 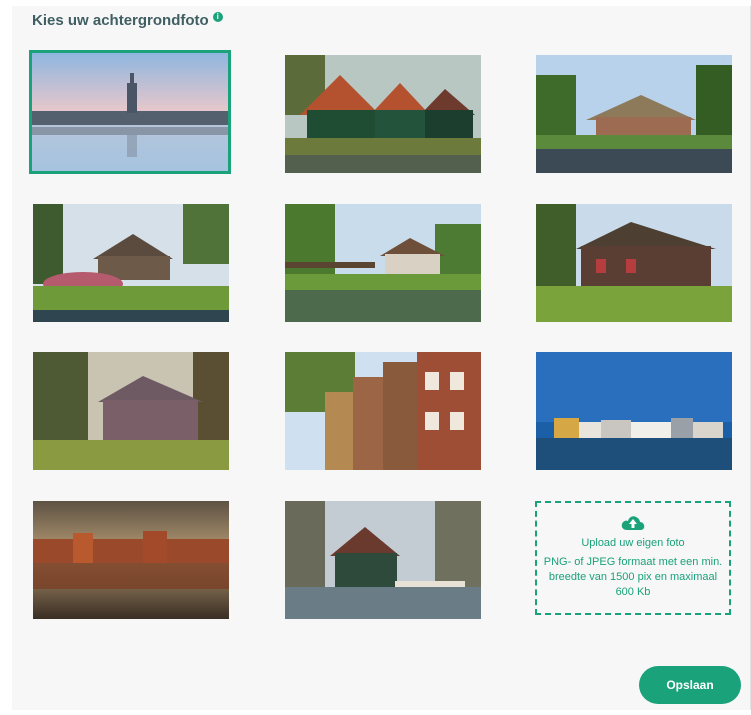 What do you see at coordinates (633, 543) in the screenshot?
I see `upload-title: Upload uw eigen foto` at bounding box center [633, 543].